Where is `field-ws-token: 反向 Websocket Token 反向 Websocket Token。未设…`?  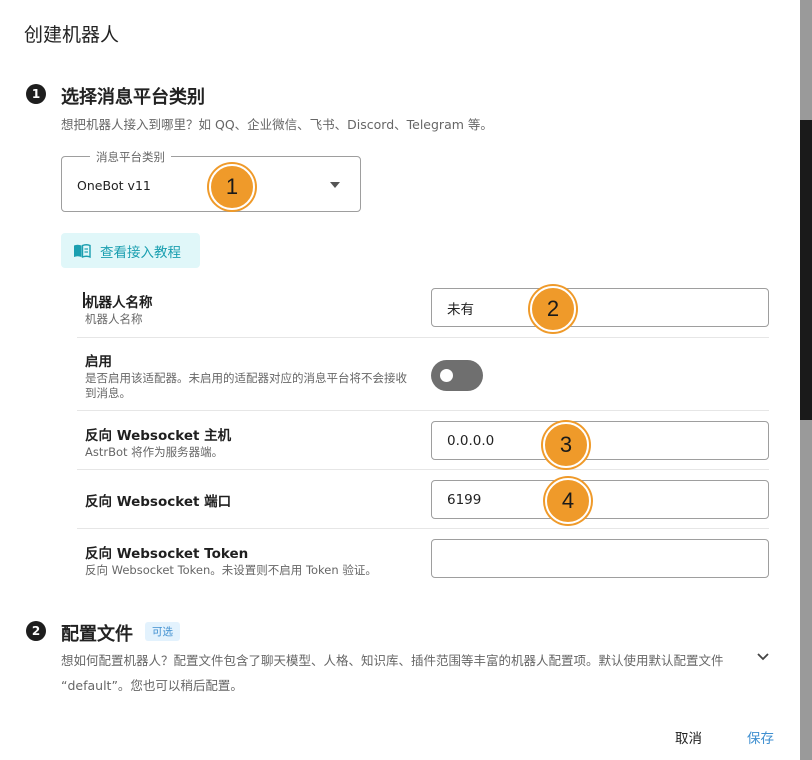
field-ws-token: 反向 Websocket Token 反向 Websocket Token。未设… is located at coordinates (423, 559).